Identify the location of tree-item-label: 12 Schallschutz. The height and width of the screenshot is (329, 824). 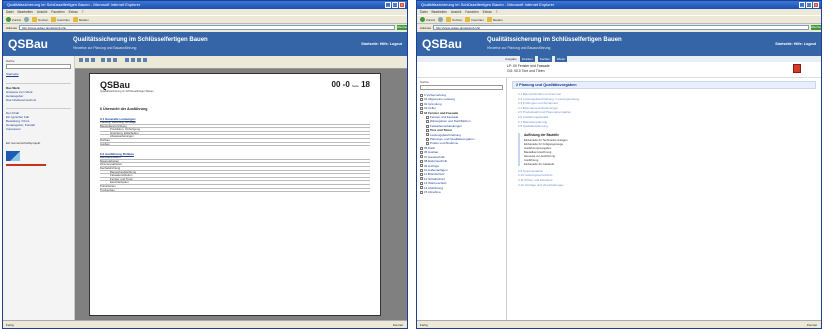
(435, 178).